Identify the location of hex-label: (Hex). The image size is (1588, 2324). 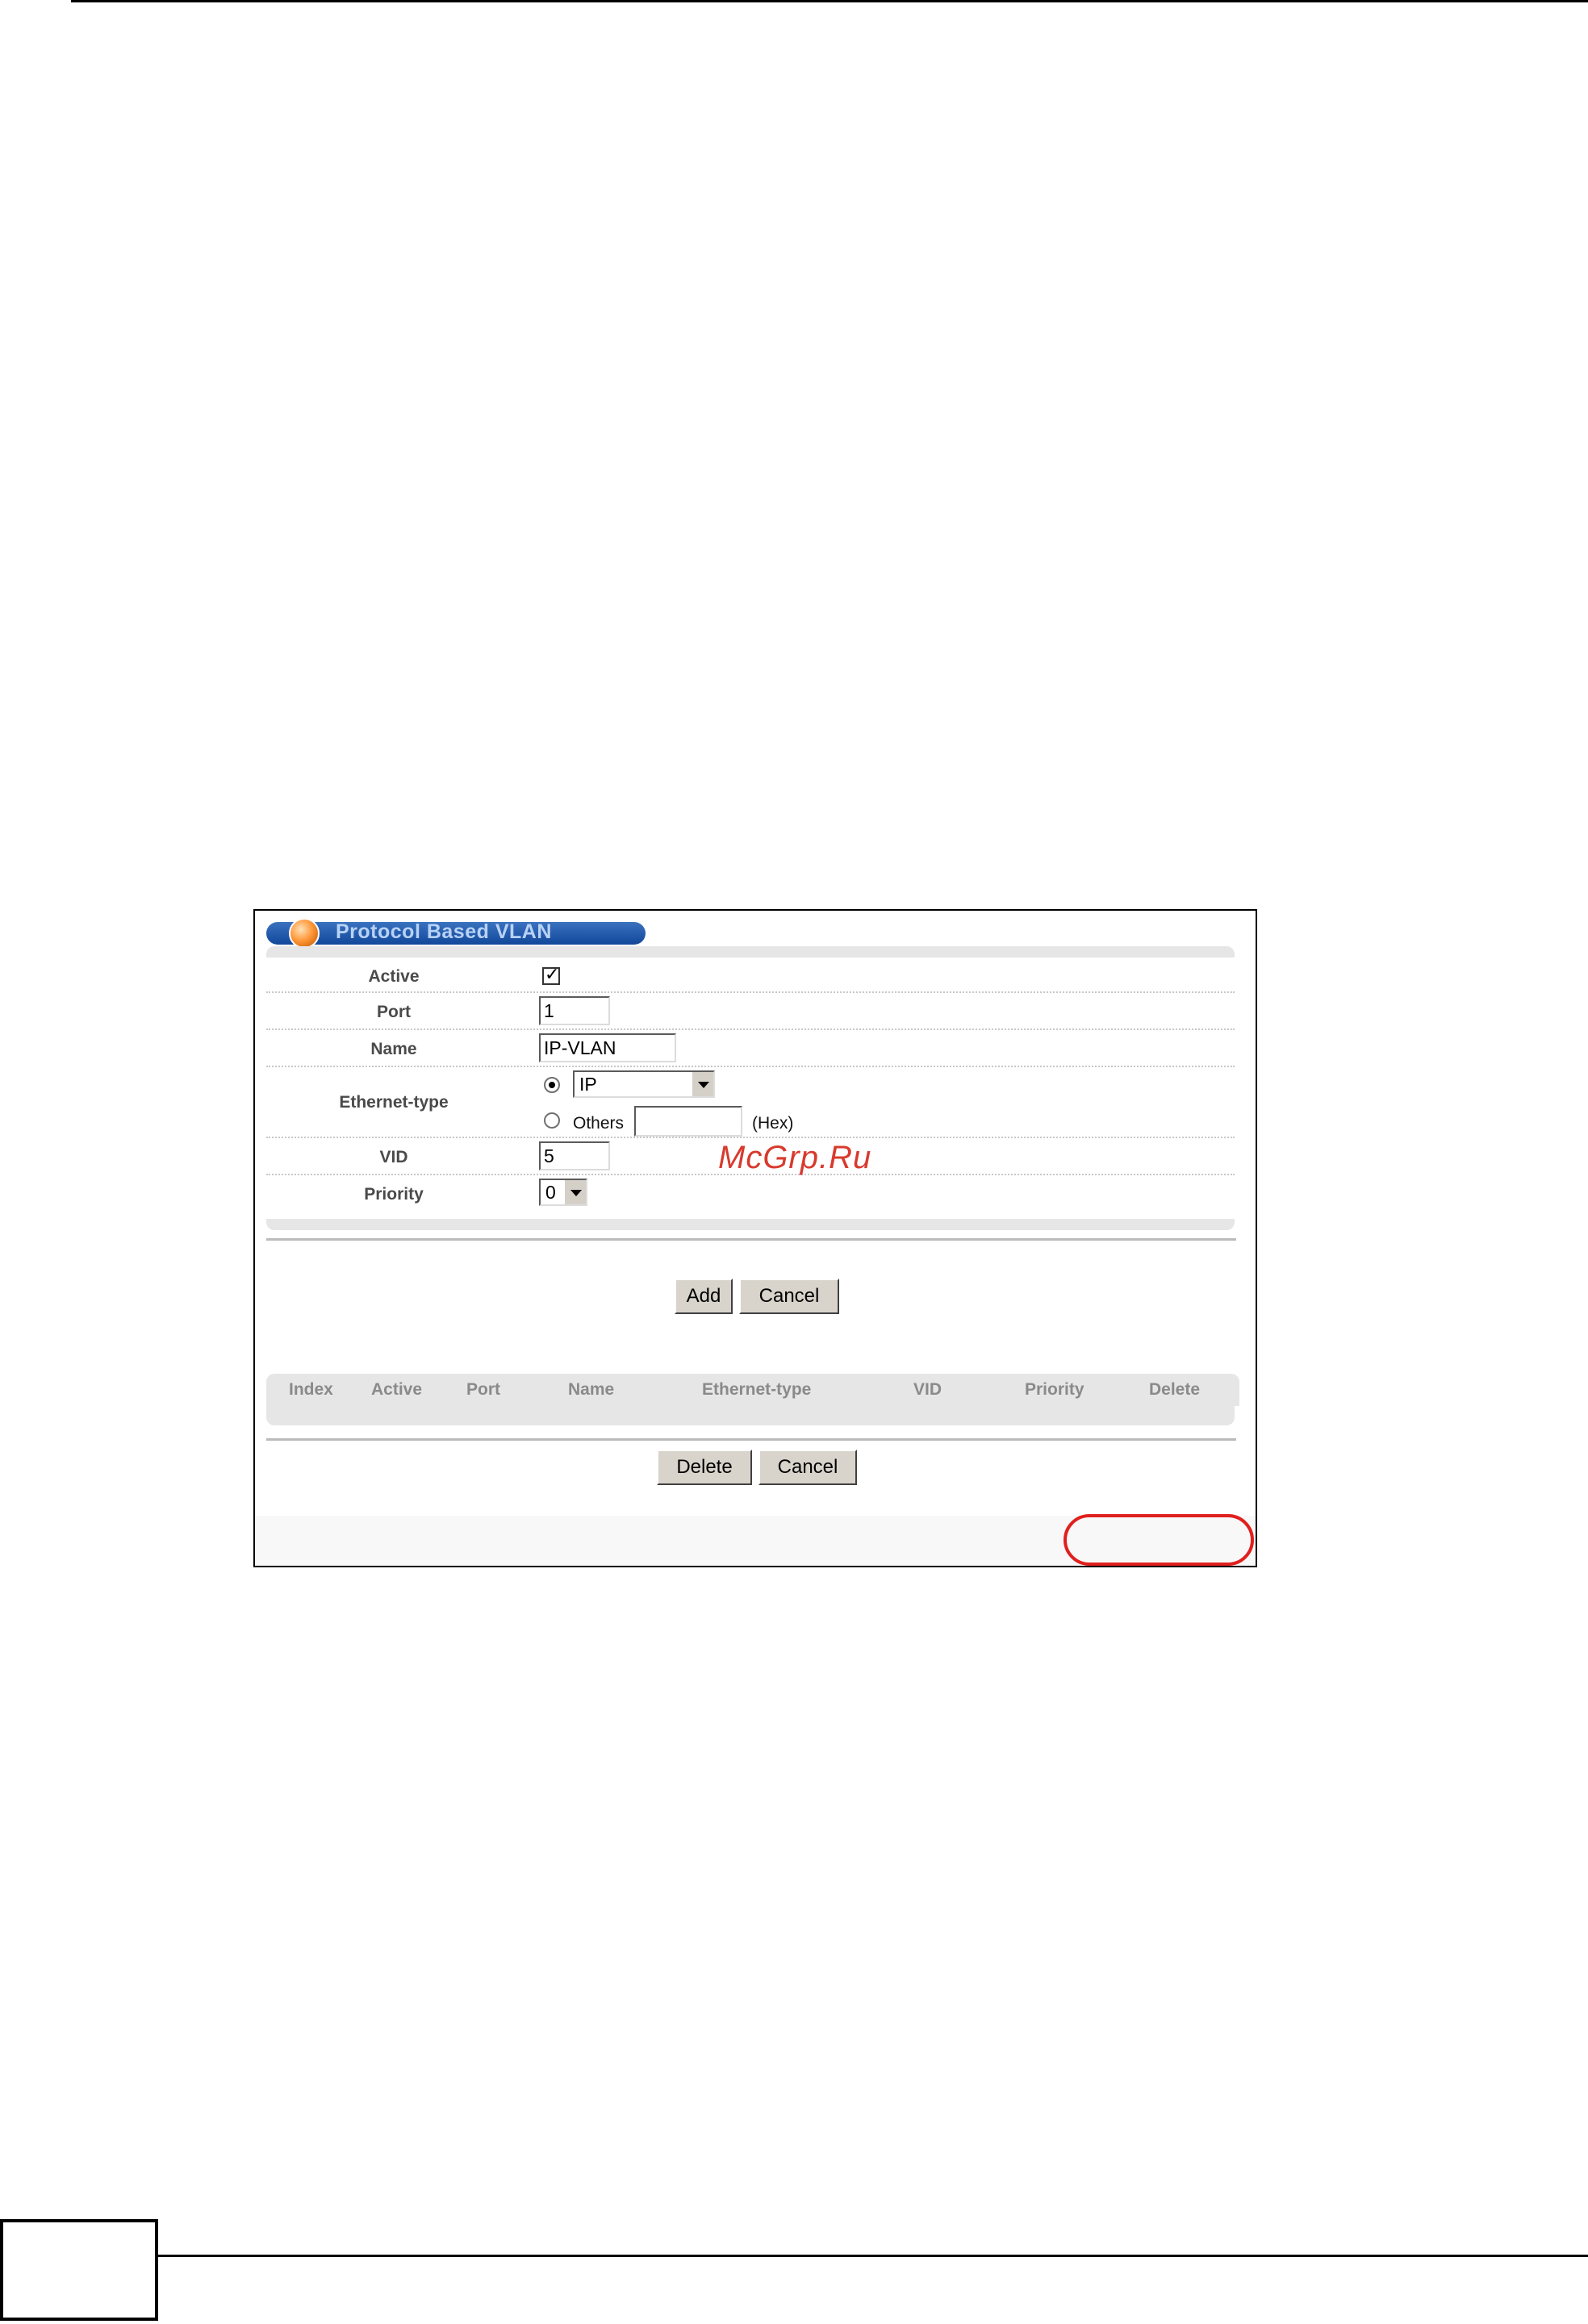
(773, 1123).